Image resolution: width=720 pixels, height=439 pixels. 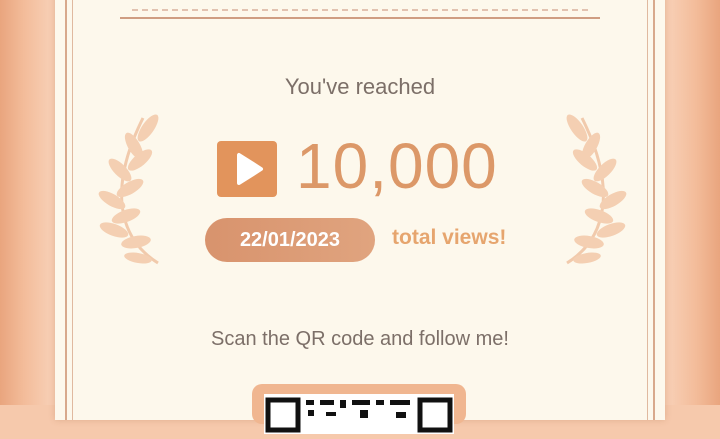 I want to click on border-line-left, so click(x=66, y=210).